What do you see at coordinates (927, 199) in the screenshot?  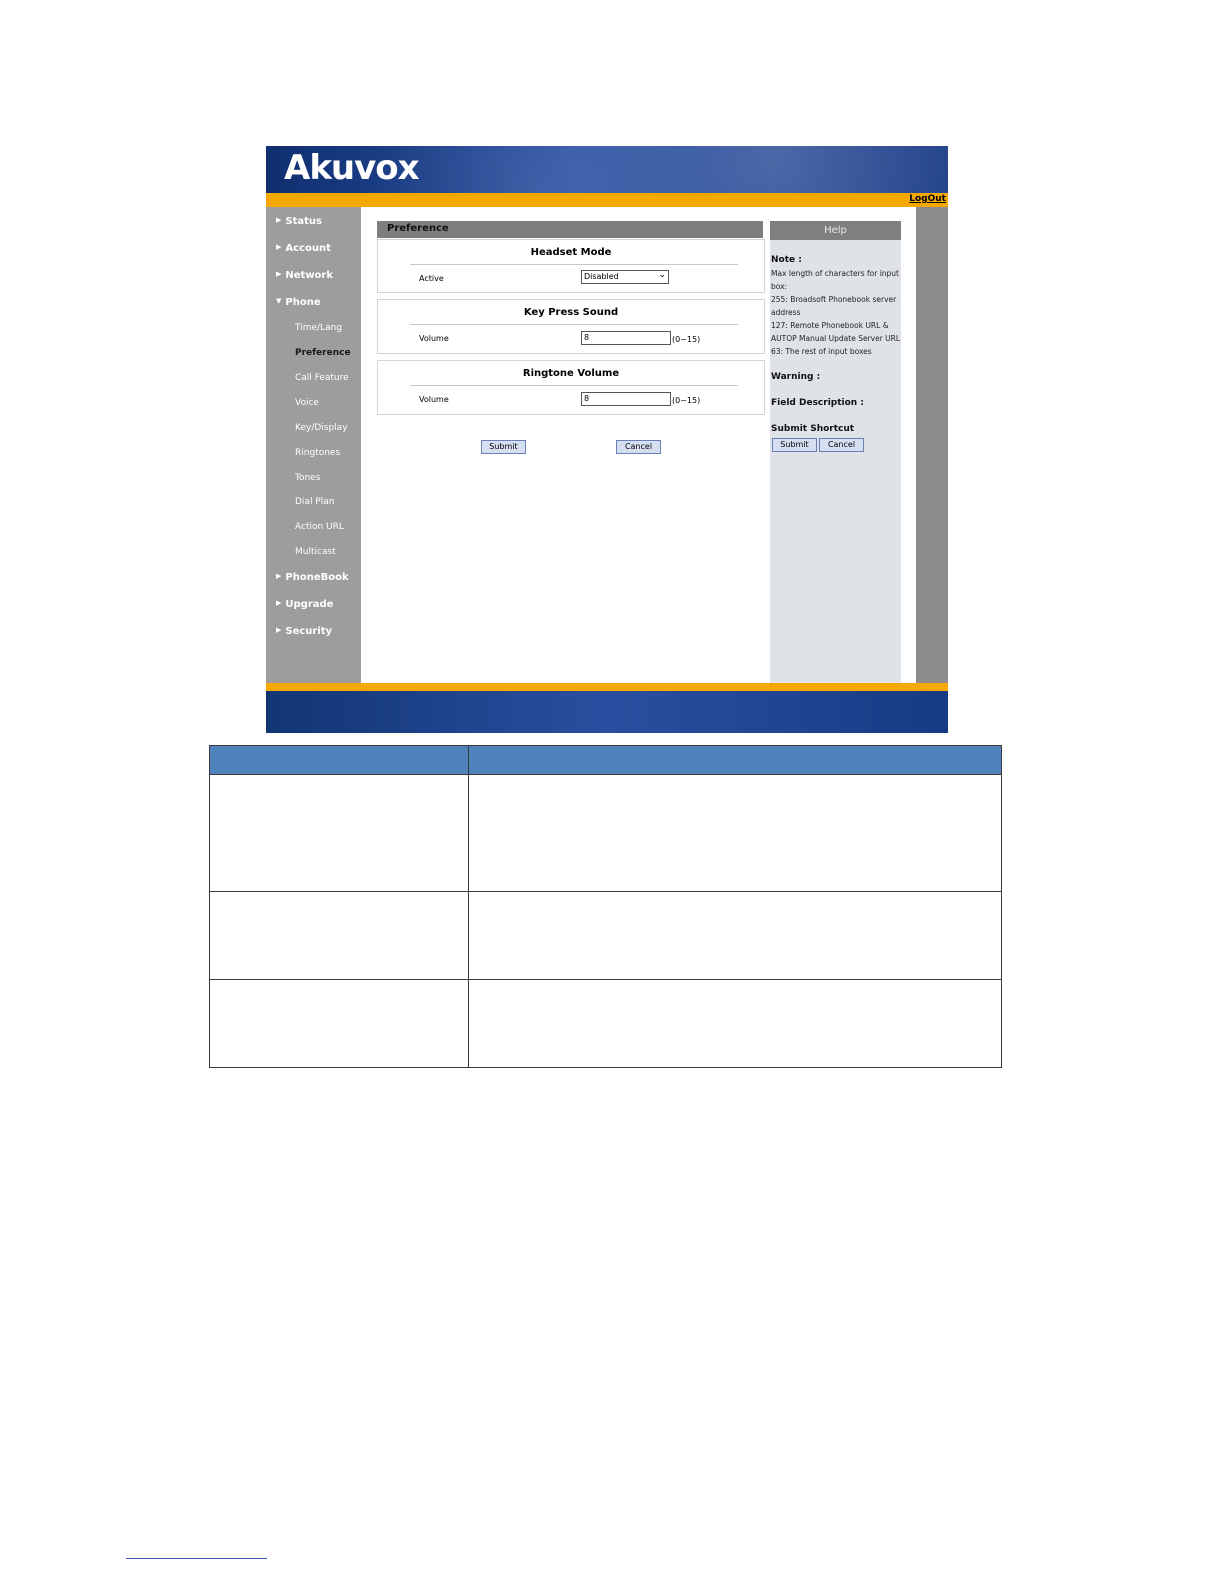 I see `logout-link: LogOut` at bounding box center [927, 199].